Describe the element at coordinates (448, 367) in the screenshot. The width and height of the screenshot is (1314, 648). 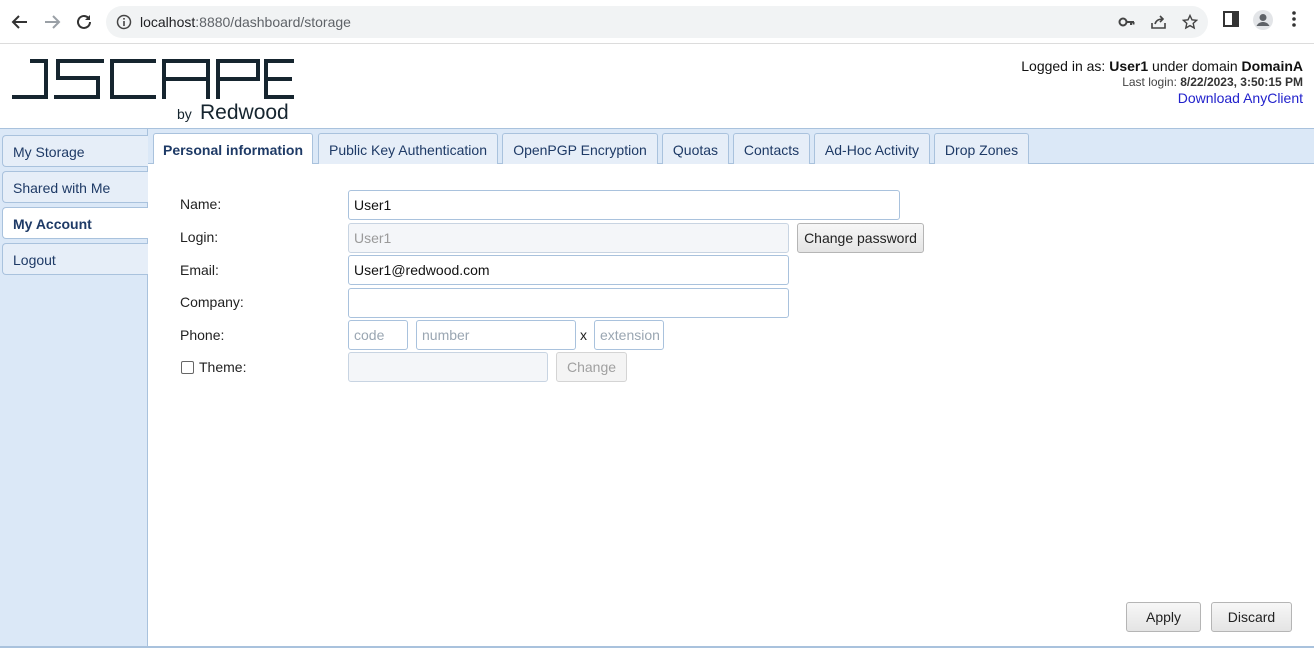
I see `theme-input` at that location.